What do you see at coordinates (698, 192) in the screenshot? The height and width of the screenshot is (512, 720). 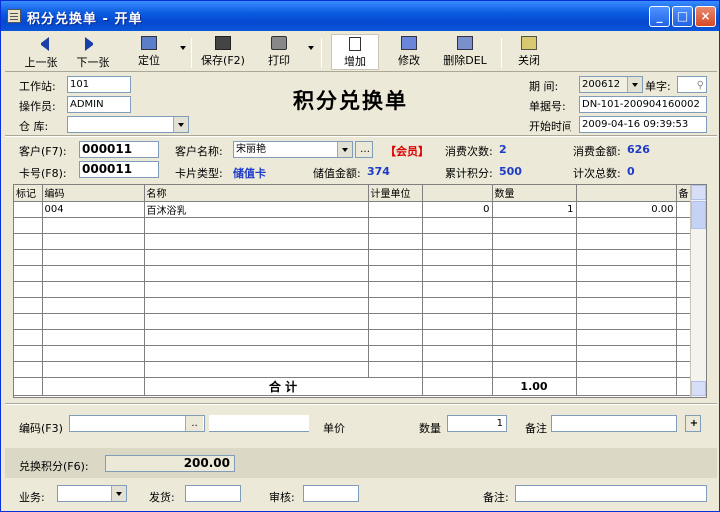 I see `scroll-up-icon` at bounding box center [698, 192].